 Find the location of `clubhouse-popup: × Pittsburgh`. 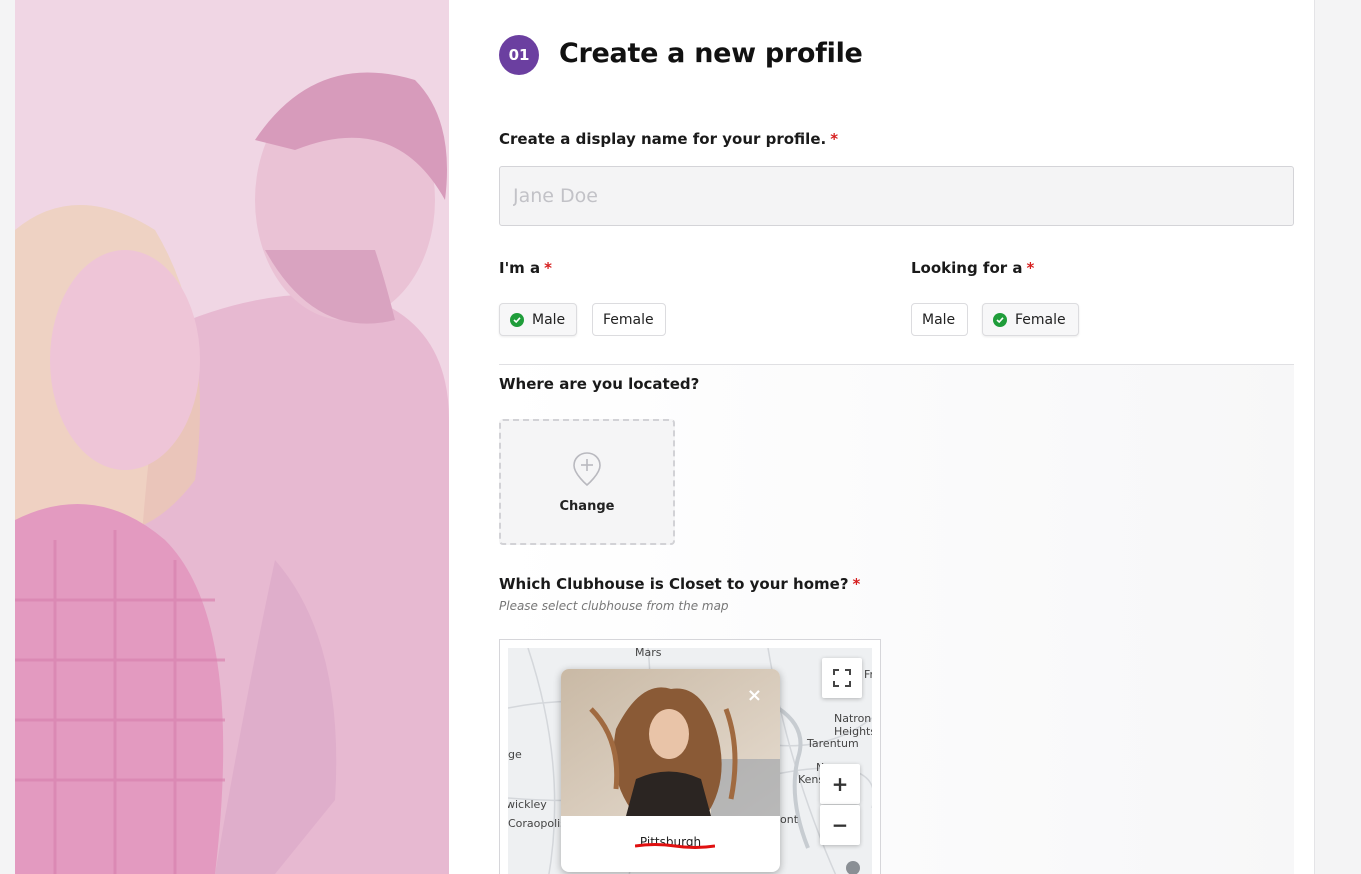

clubhouse-popup: × Pittsburgh is located at coordinates (670, 770).